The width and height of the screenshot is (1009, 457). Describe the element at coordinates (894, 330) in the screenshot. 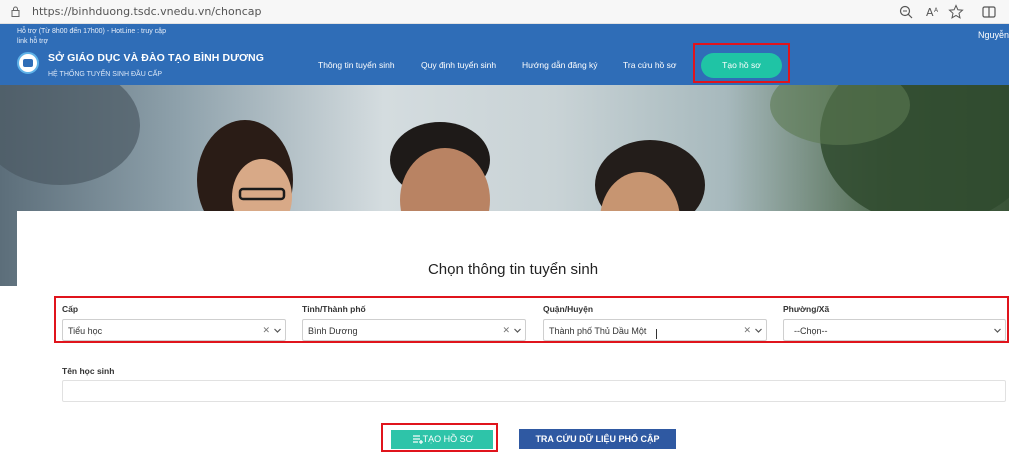

I see `ward-select: --Chọn--` at that location.